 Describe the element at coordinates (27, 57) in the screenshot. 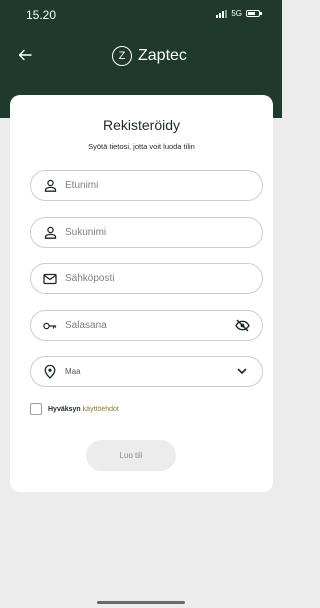

I see `back-arrow-icon` at that location.